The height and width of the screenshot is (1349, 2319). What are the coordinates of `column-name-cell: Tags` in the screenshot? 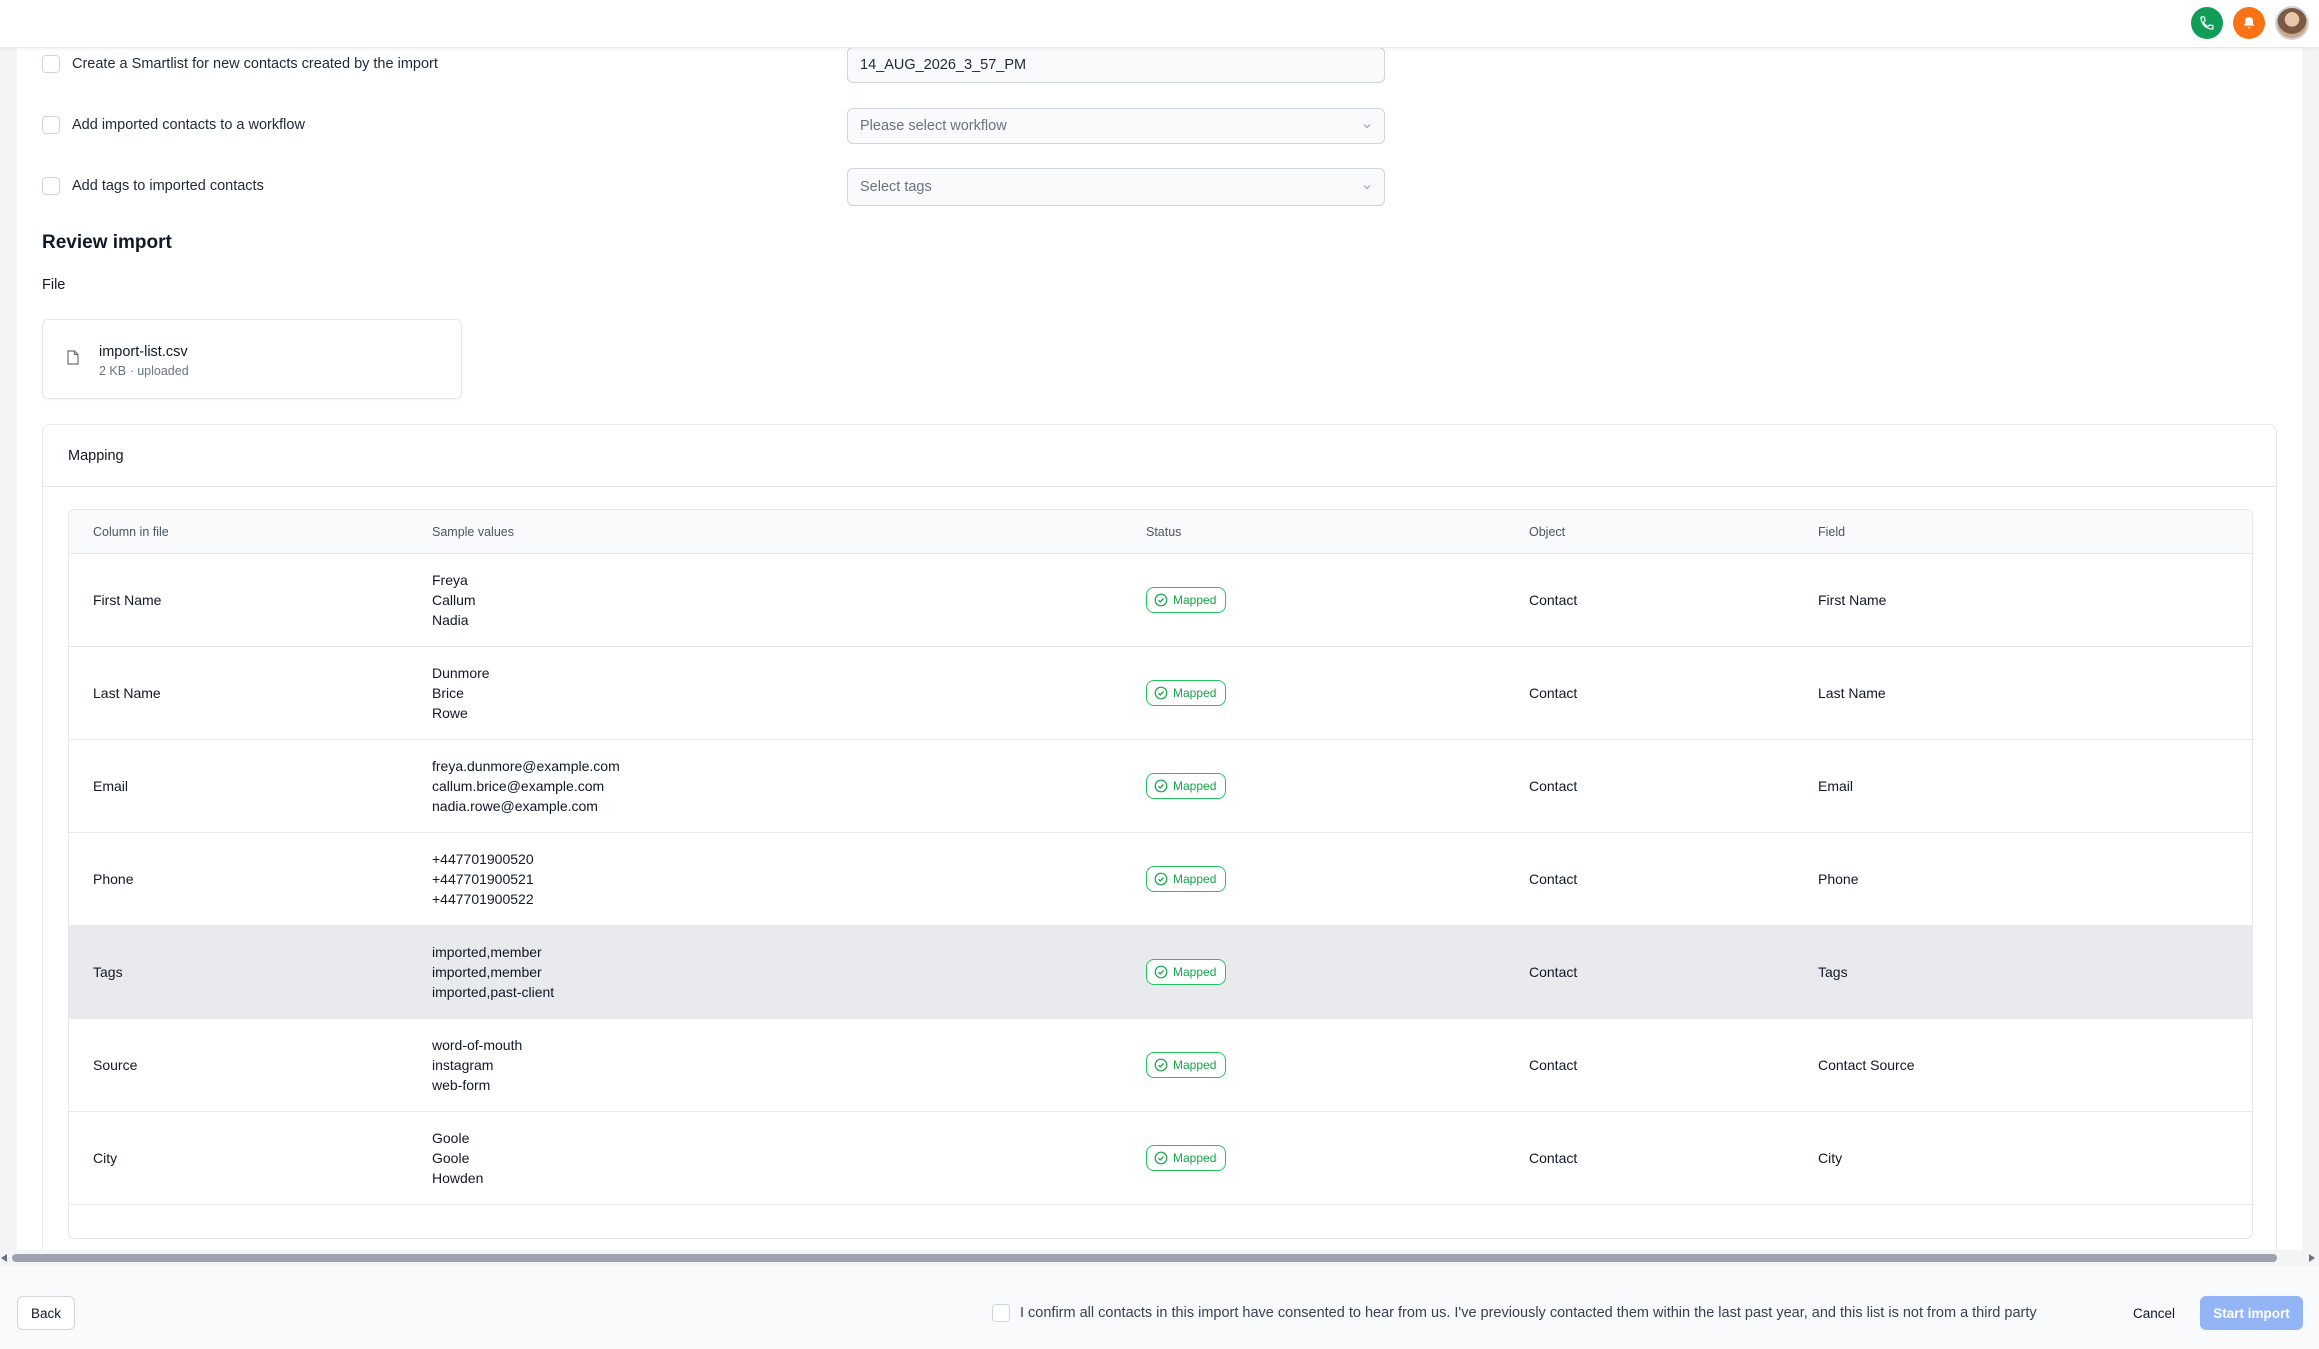 It's located at (108, 972).